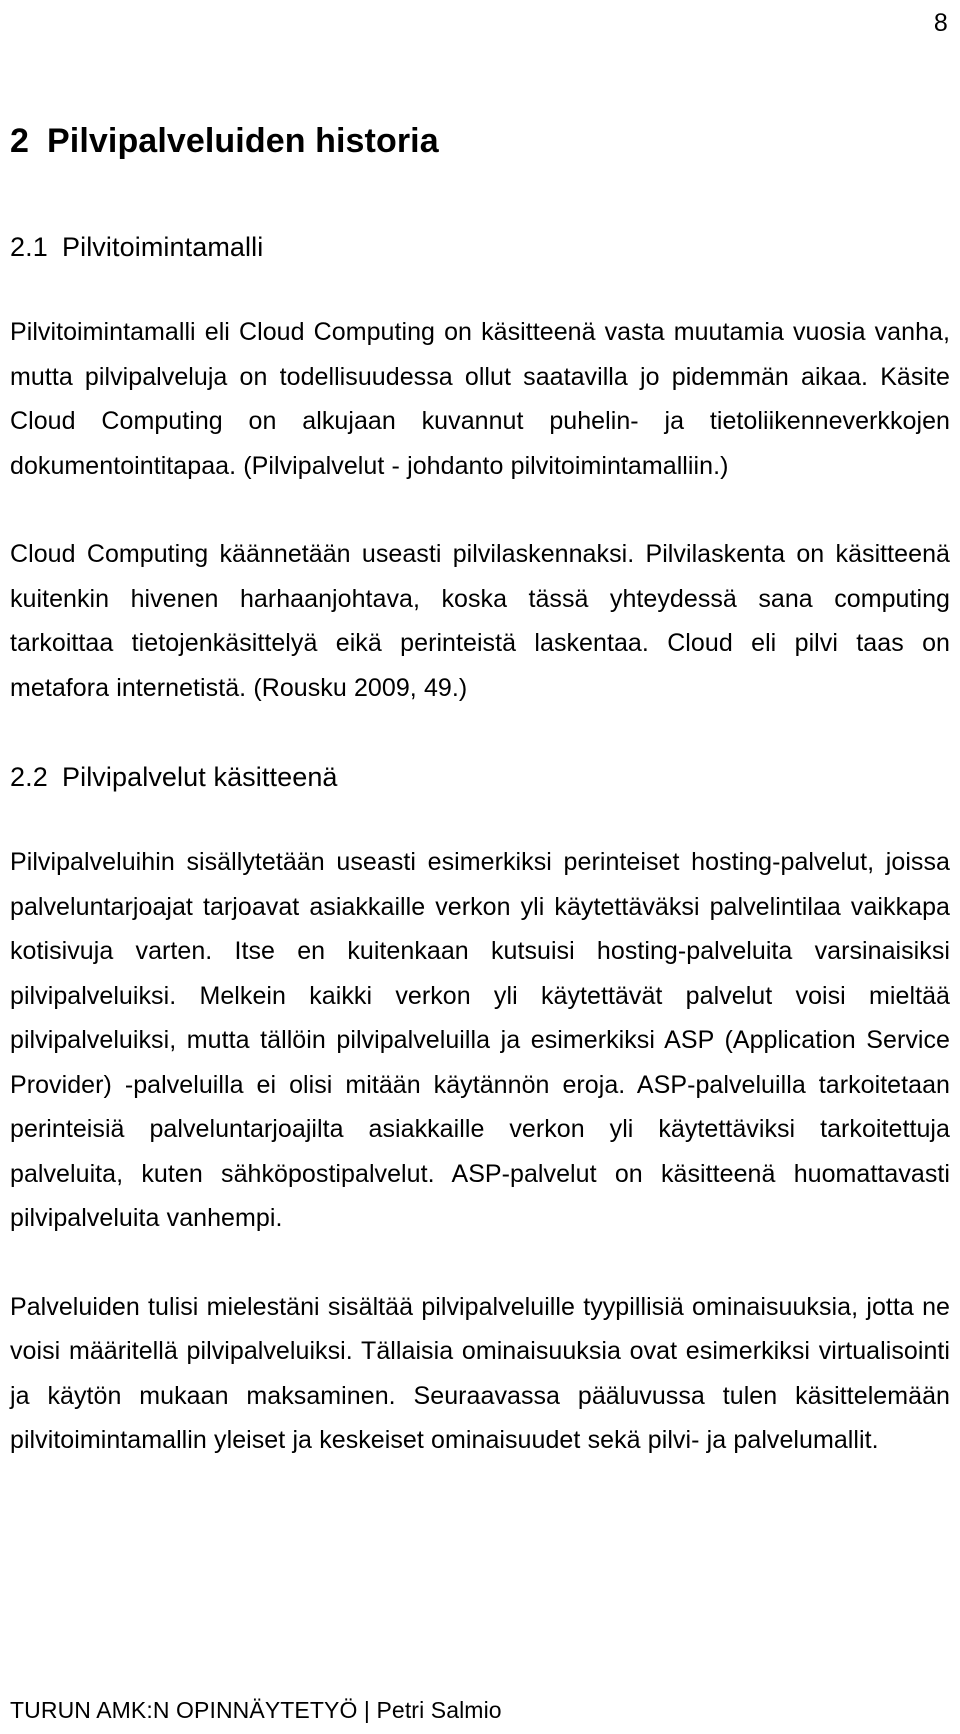  Describe the element at coordinates (480, 141) in the screenshot. I see `chapter-heading: 2 Pilvipalveluiden historia` at that location.